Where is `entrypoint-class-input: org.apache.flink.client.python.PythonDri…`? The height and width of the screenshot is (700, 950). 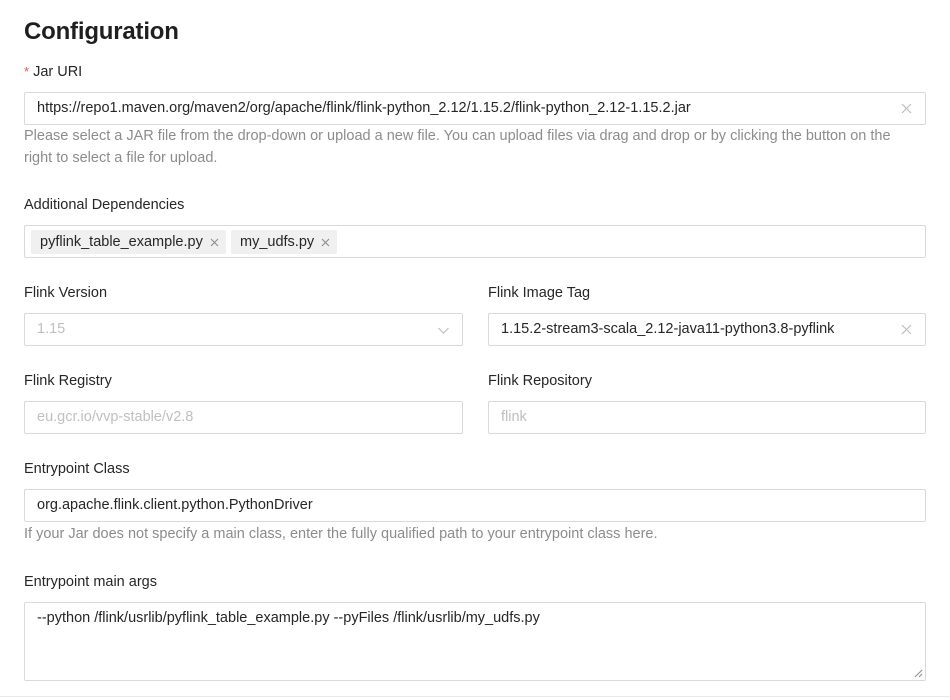
entrypoint-class-input: org.apache.flink.client.python.PythonDri… is located at coordinates (475, 505).